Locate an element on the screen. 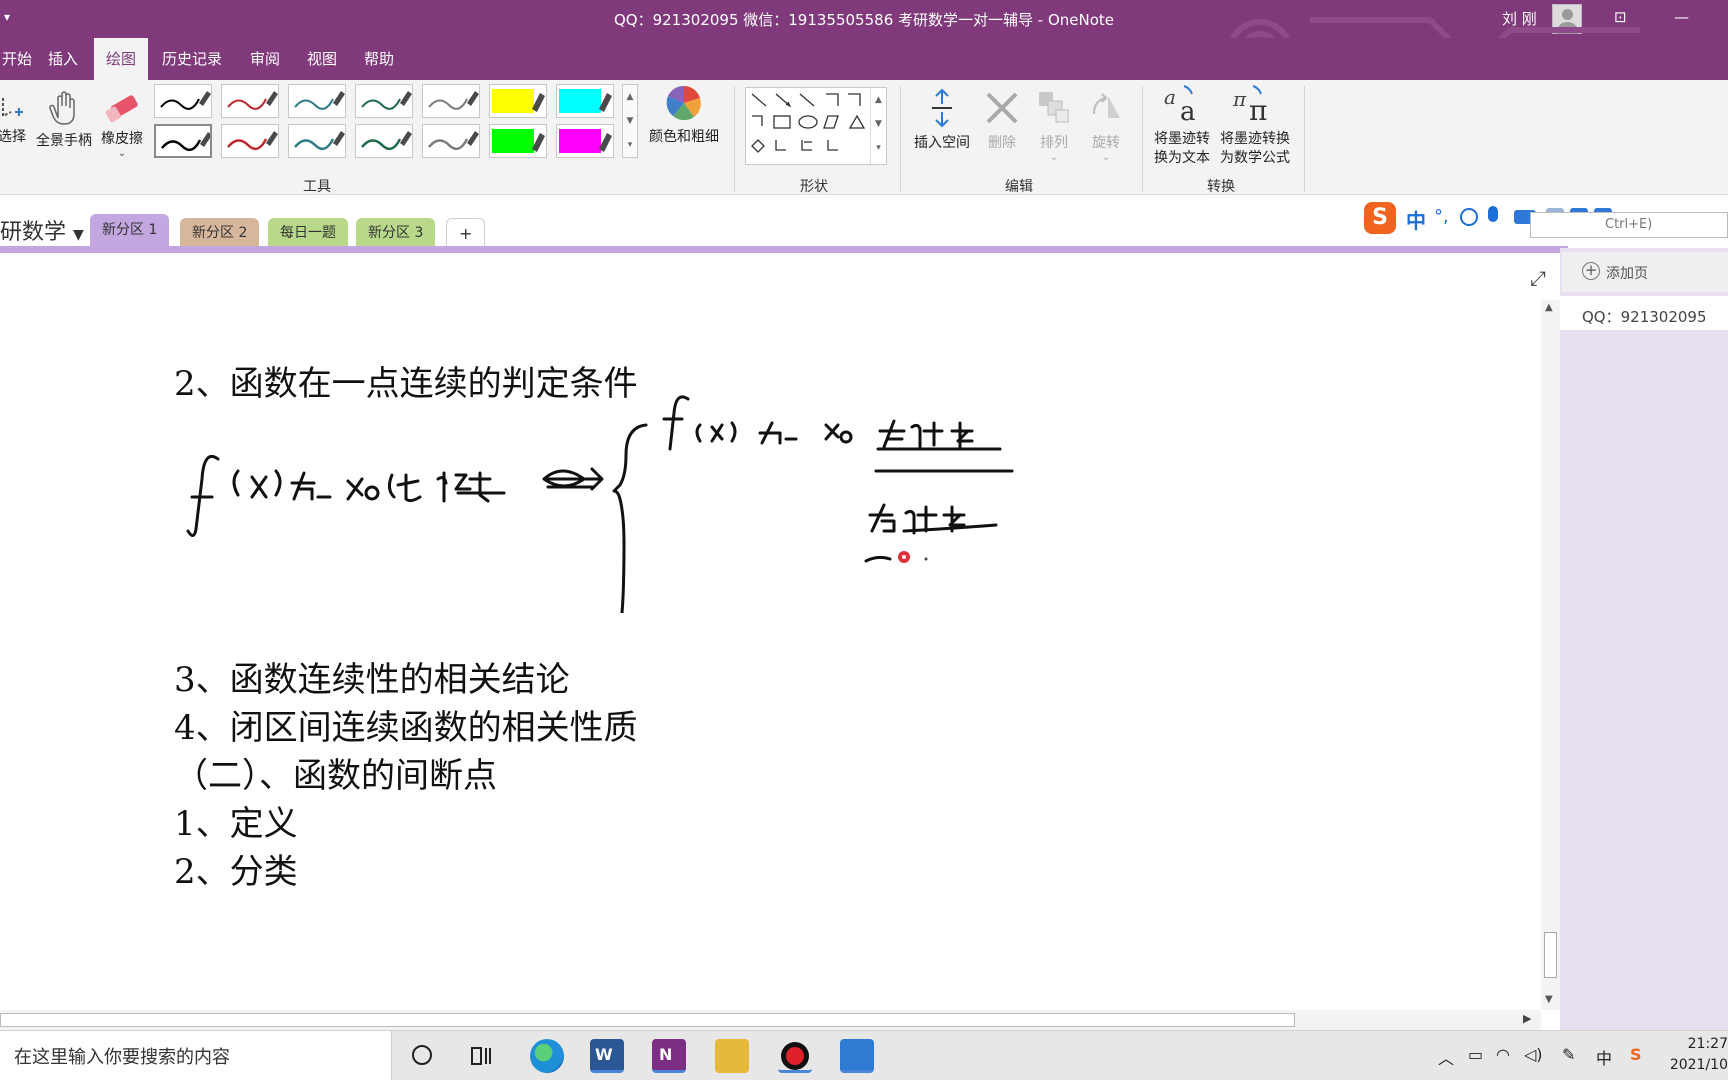 This screenshot has height=1080, width=1728. color-wheel-icon is located at coordinates (683, 103).